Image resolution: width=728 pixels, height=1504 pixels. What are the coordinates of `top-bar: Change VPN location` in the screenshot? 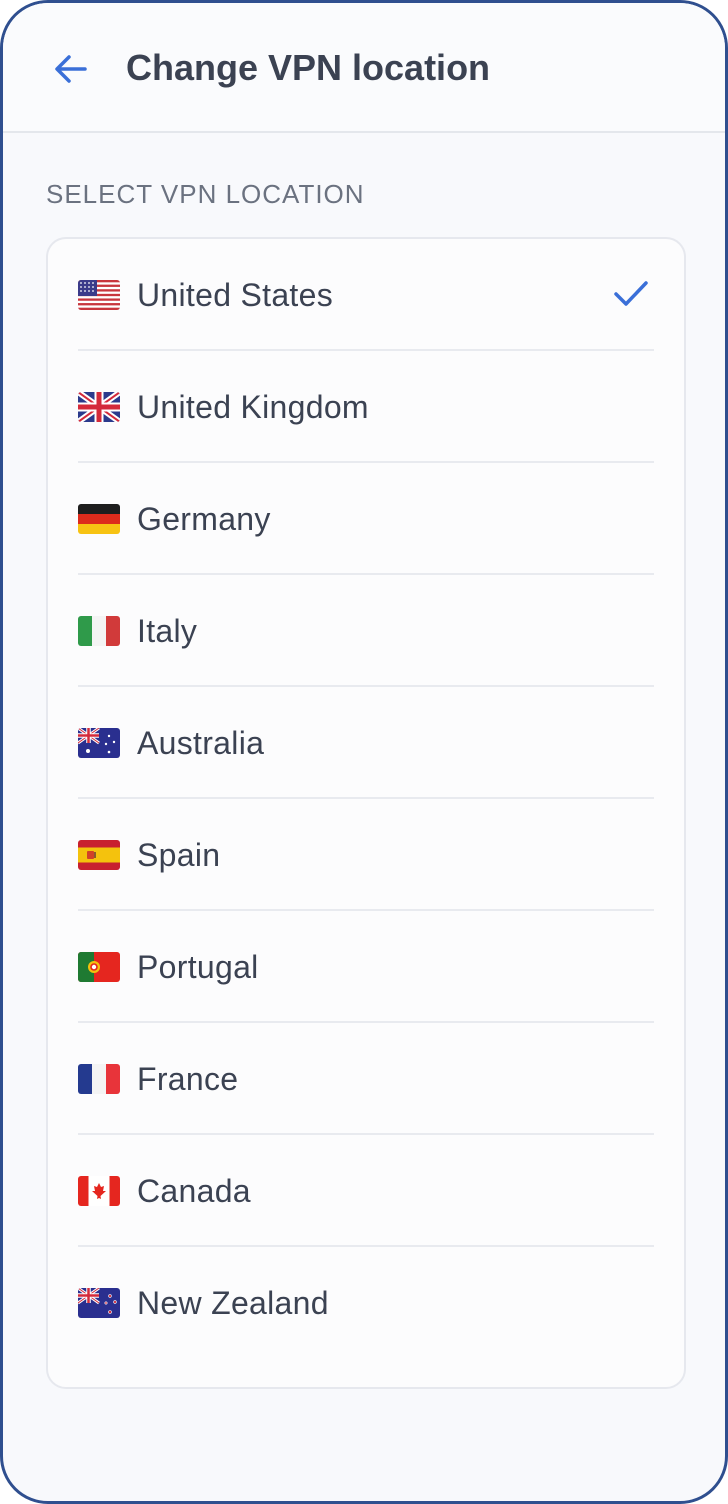 It's located at (364, 68).